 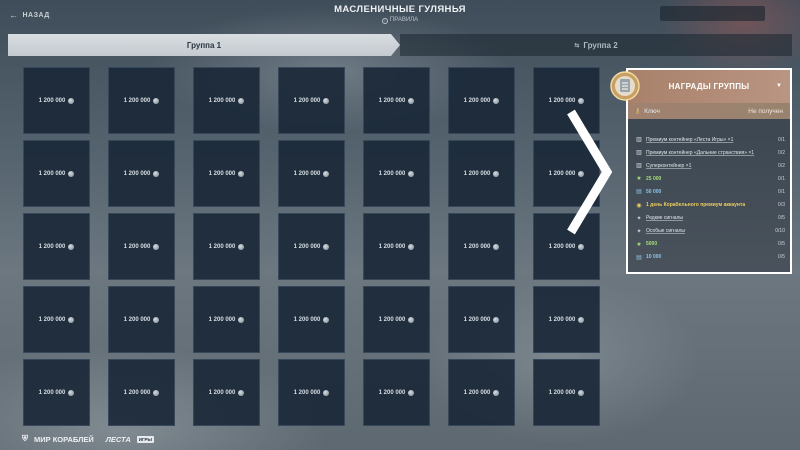 I want to click on reward-row: ▤ 50 000 0/1, so click(x=709, y=191).